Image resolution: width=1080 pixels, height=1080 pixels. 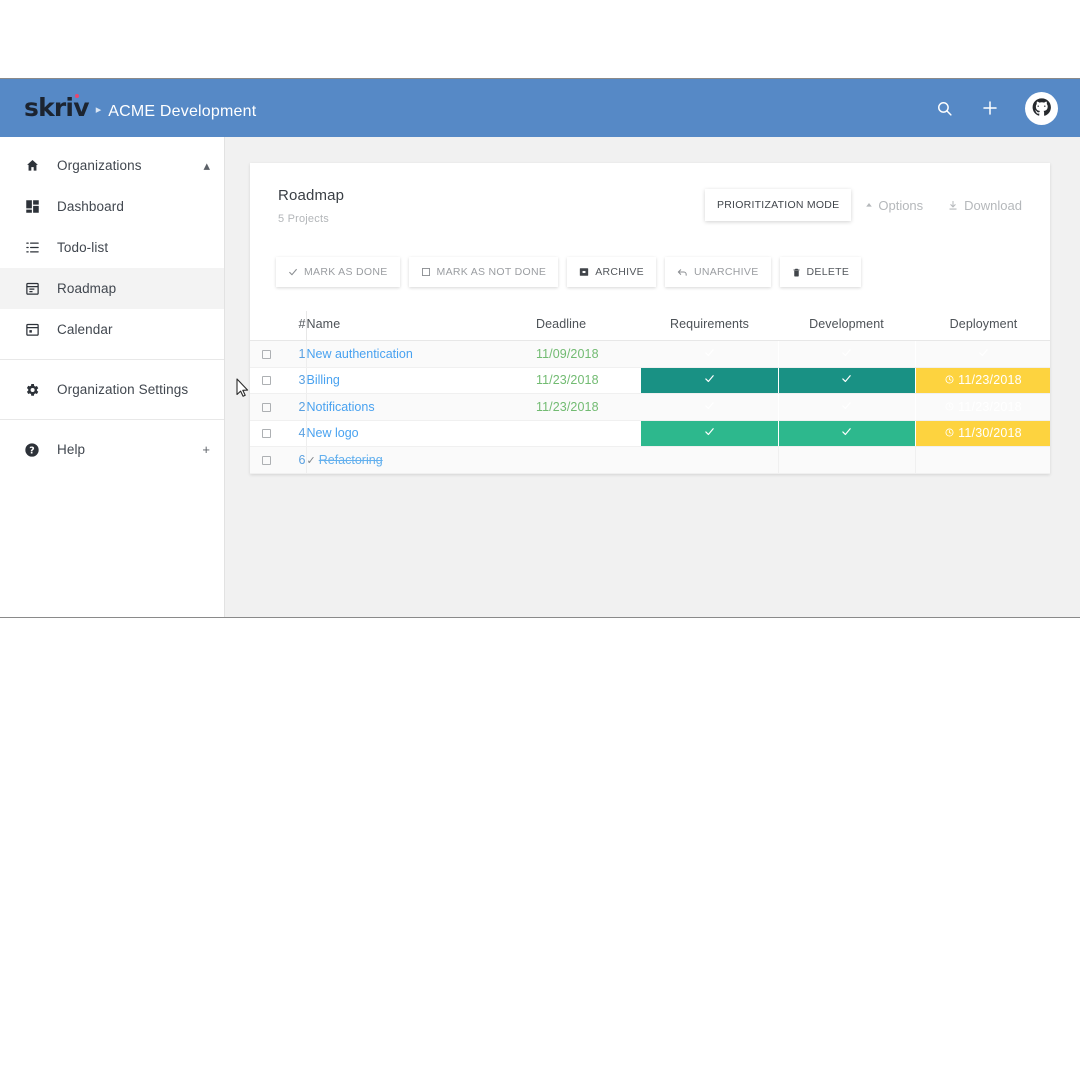 I want to click on table-row: 3 Billing 11/23/2018 11/23/2018, so click(x=650, y=380).